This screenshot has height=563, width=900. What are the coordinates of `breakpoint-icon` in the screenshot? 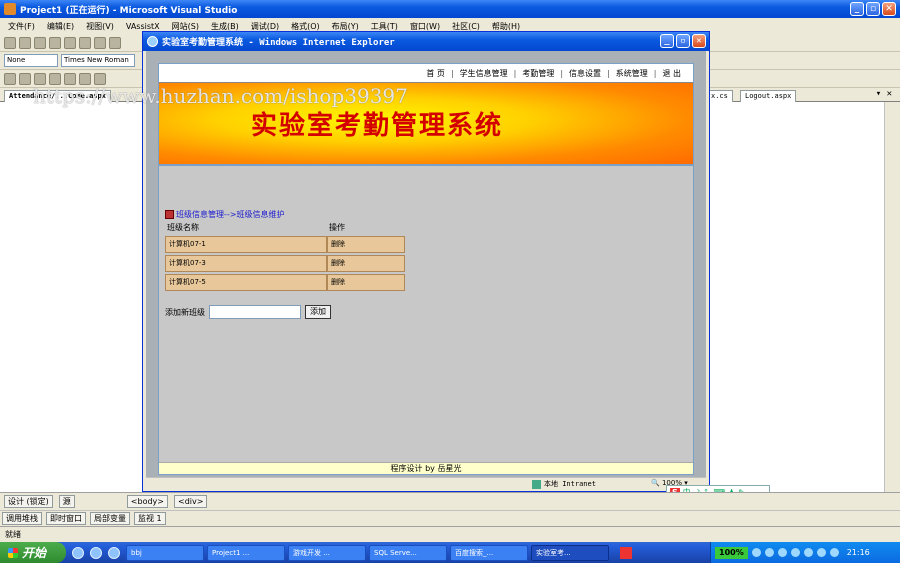 It's located at (115, 42).